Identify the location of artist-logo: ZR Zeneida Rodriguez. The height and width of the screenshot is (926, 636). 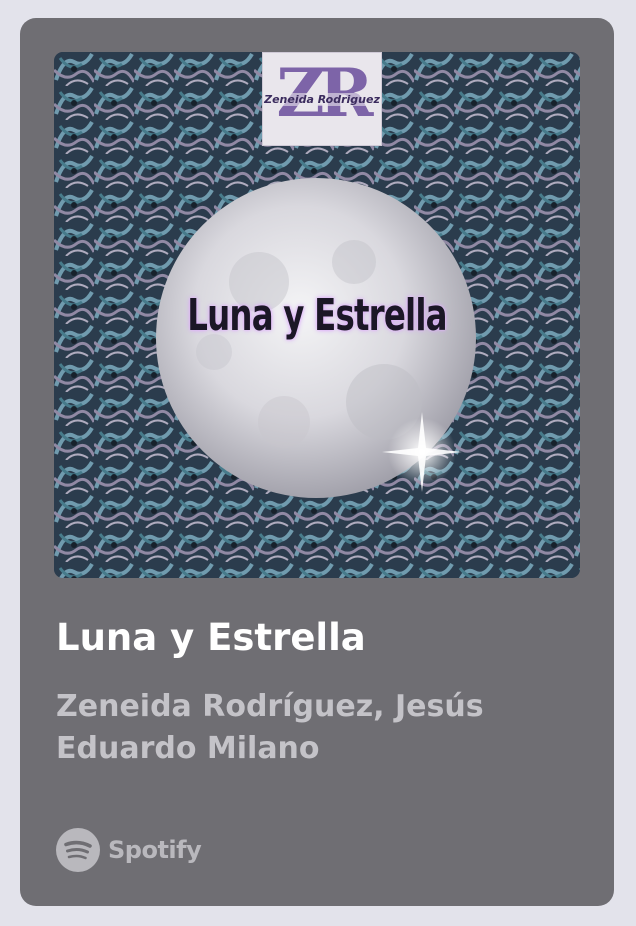
(322, 99).